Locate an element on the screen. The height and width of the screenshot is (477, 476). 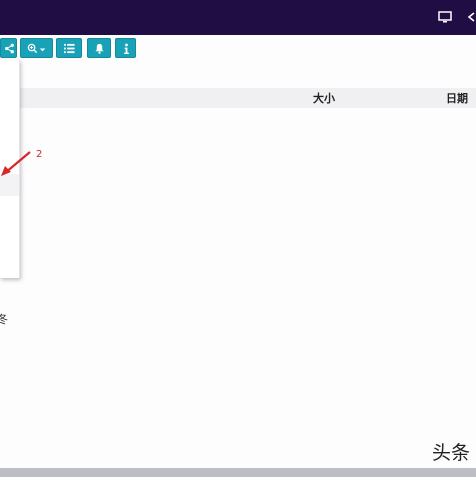
annotation-arrow-icon is located at coordinates (16, 163).